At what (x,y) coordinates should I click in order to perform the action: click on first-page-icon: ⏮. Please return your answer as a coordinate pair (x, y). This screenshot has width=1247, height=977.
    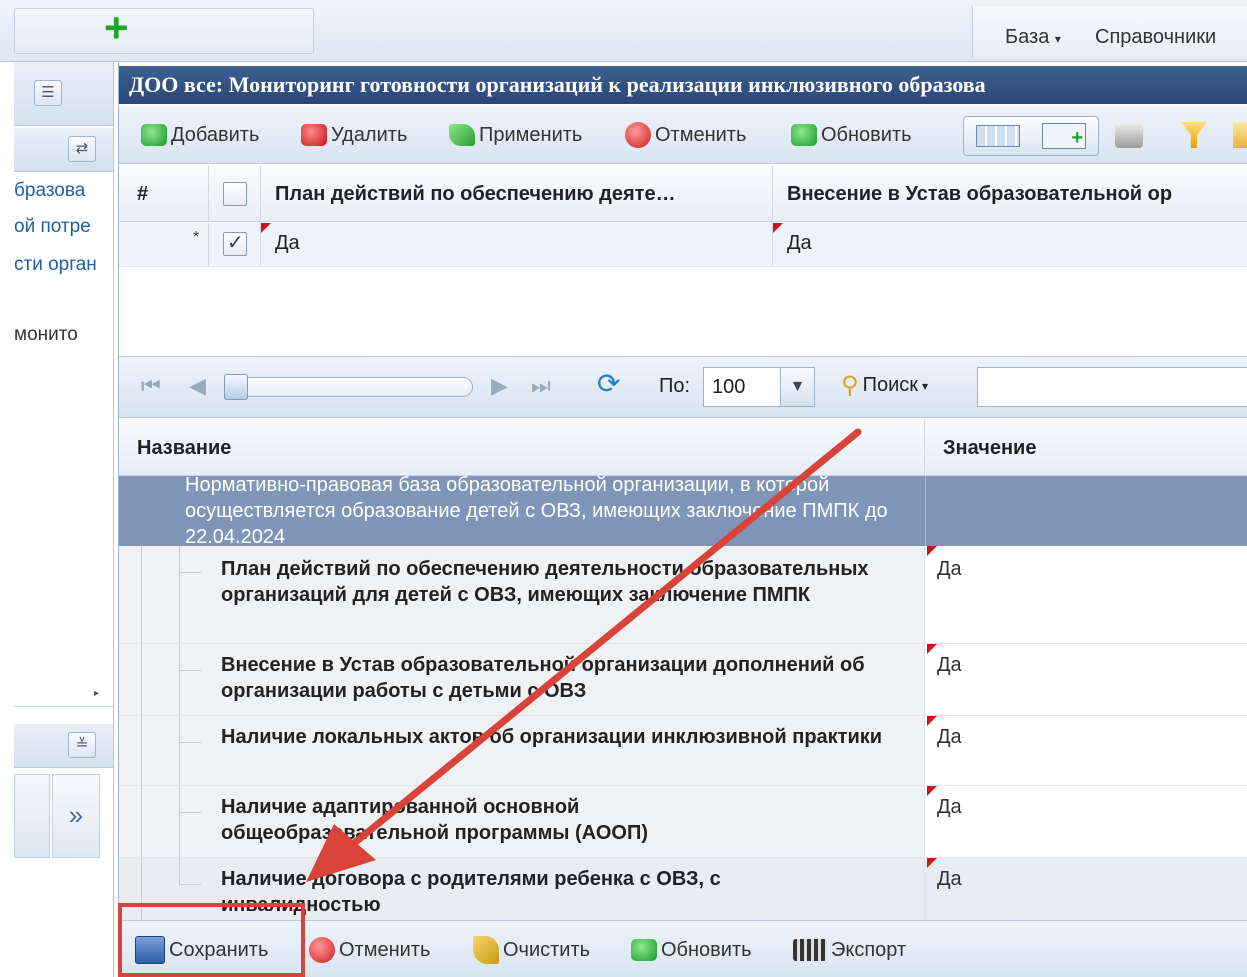
    Looking at the image, I should click on (151, 386).